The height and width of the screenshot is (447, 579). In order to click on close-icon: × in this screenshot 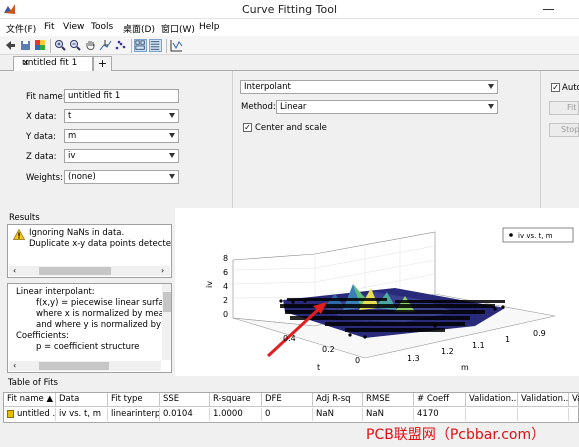, I will do `click(26, 63)`.